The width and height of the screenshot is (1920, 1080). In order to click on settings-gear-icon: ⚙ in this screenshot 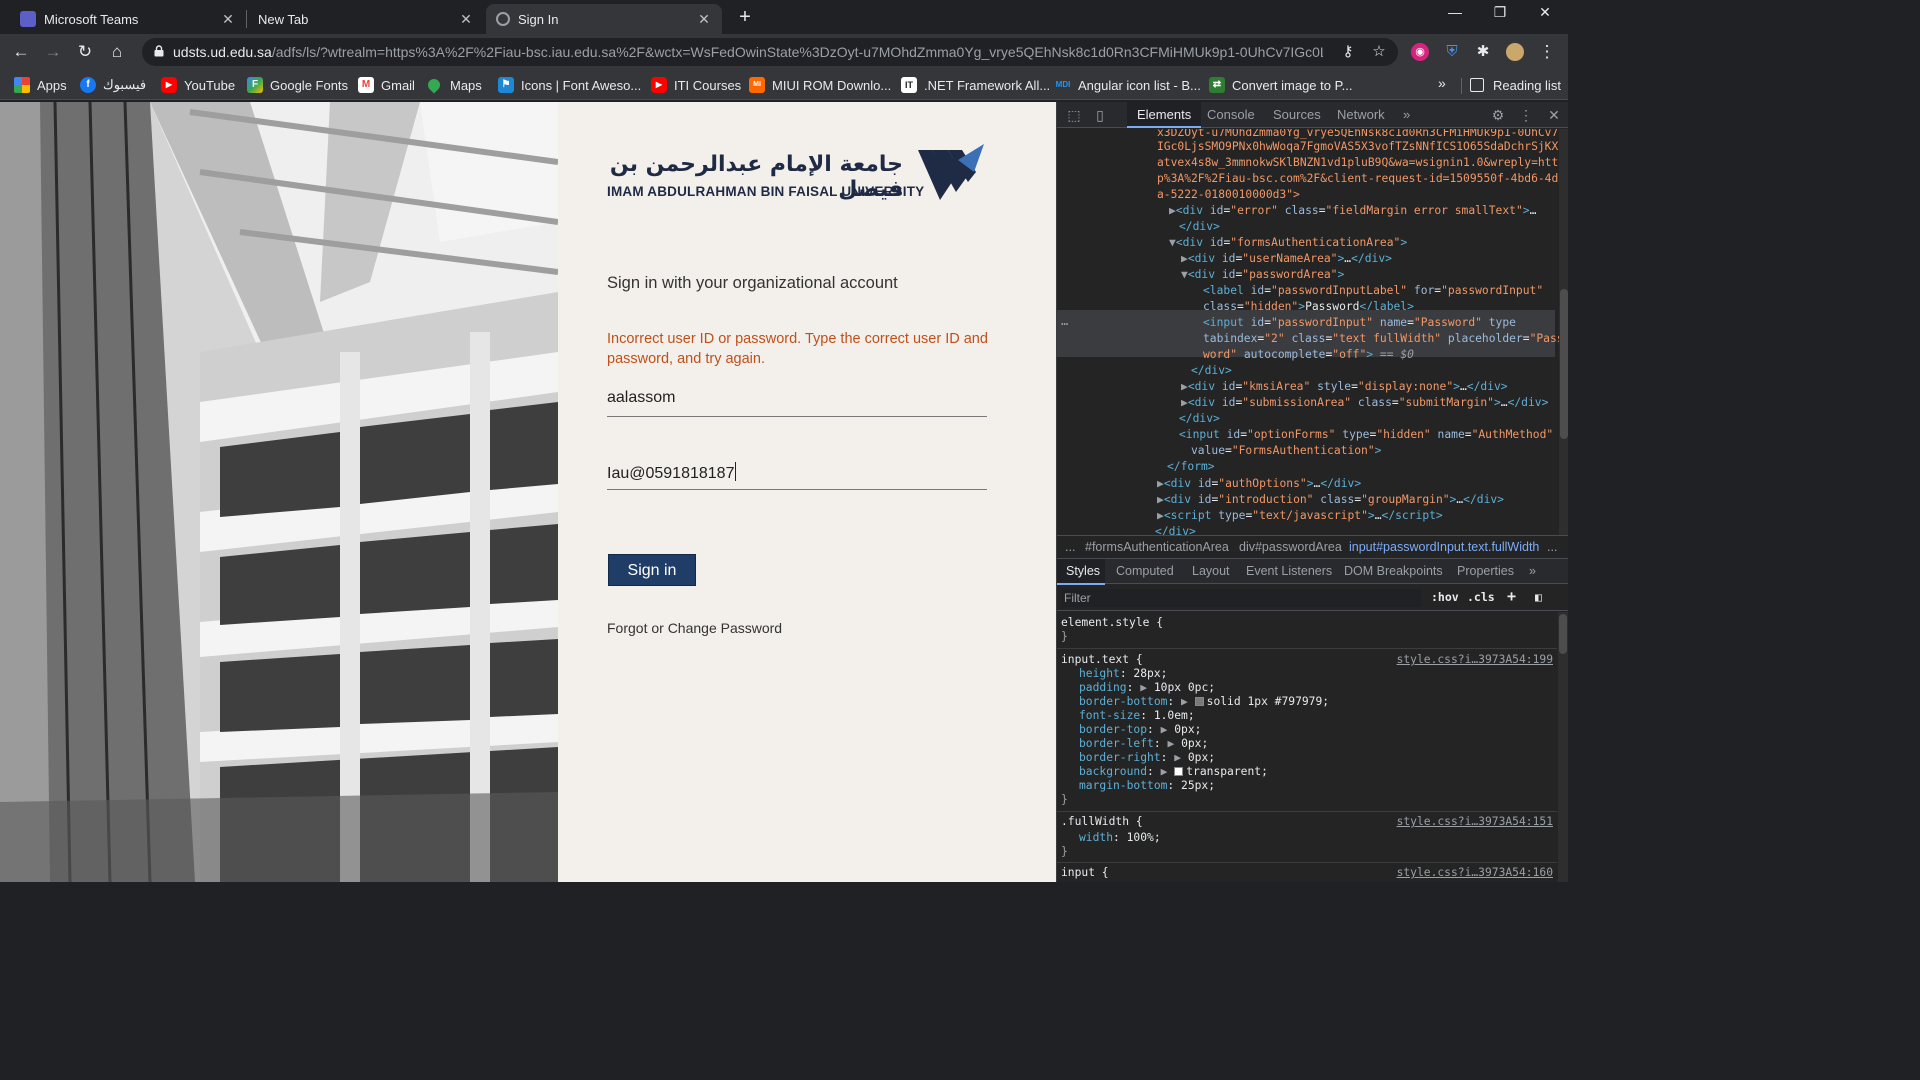, I will do `click(1498, 115)`.